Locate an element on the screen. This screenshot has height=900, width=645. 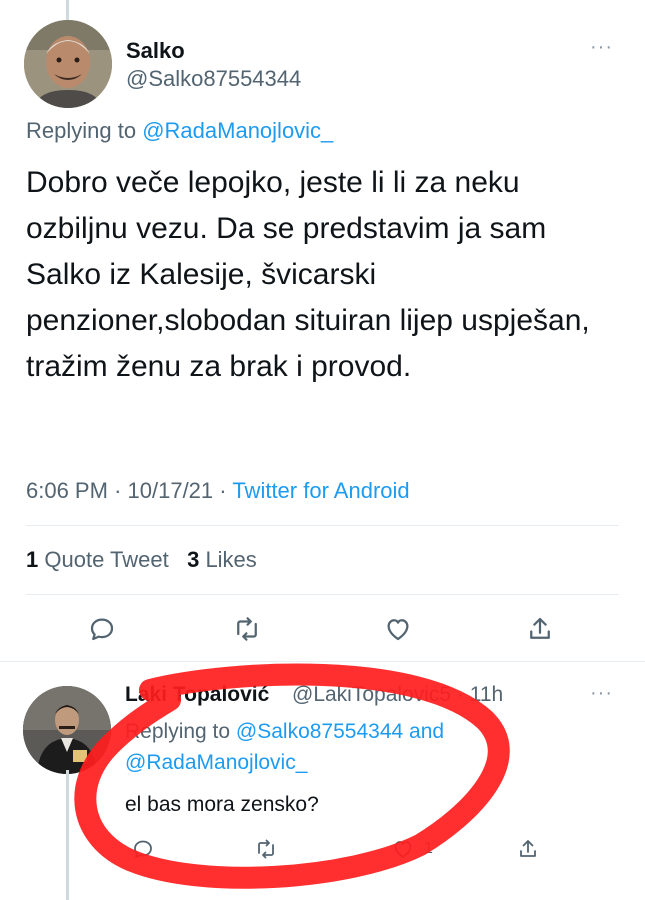
more-options-icon: ··· is located at coordinates (601, 47).